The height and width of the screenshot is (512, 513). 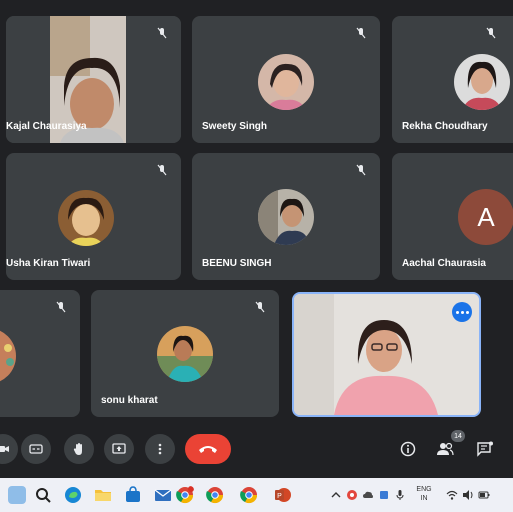 What do you see at coordinates (400, 495) in the screenshot?
I see `microphone-icon` at bounding box center [400, 495].